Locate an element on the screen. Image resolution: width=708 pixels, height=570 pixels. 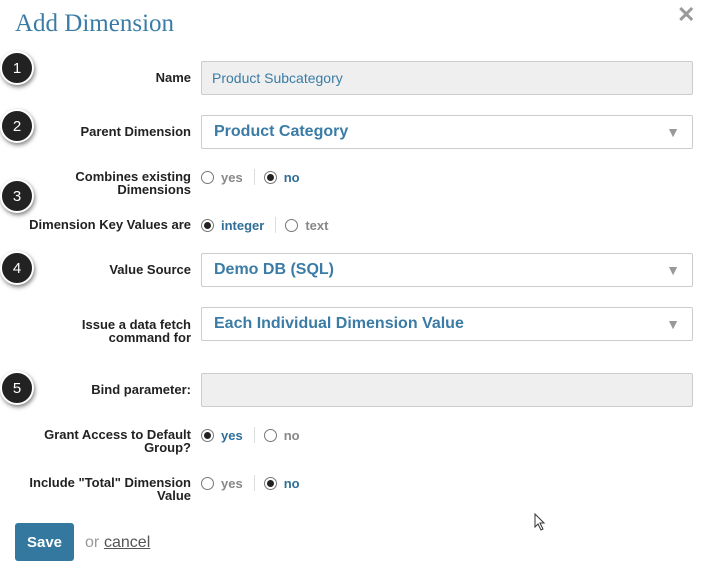
grant-access-yes-label: yes is located at coordinates (232, 435).